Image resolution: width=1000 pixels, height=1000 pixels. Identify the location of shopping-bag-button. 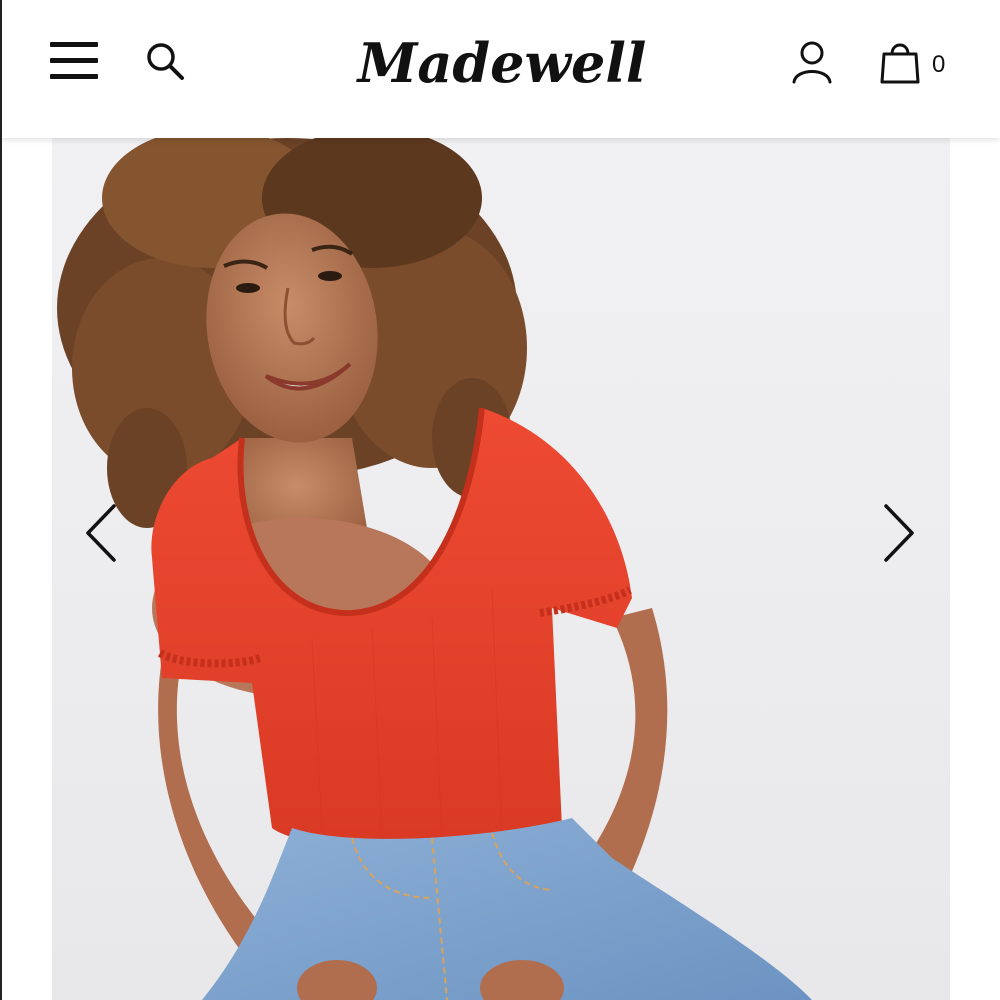
(900, 62).